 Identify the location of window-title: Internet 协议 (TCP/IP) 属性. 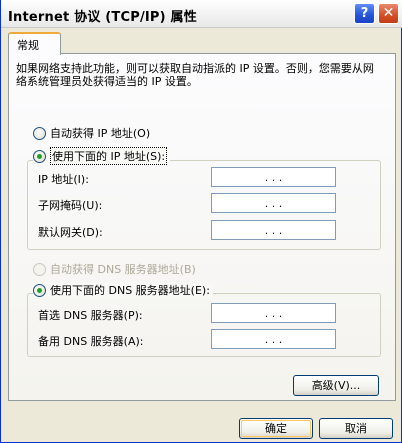
(102, 17).